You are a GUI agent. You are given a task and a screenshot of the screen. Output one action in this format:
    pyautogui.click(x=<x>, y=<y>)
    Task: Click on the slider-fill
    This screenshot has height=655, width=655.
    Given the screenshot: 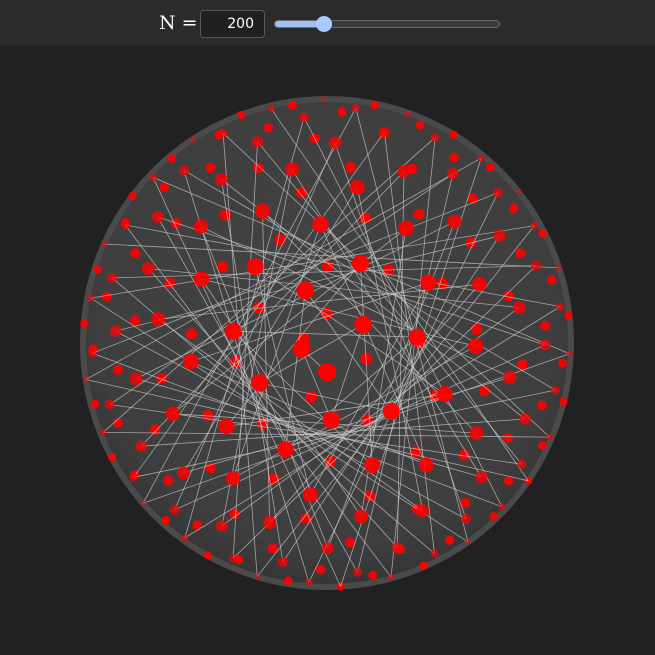 What is the action you would take?
    pyautogui.click(x=297, y=24)
    